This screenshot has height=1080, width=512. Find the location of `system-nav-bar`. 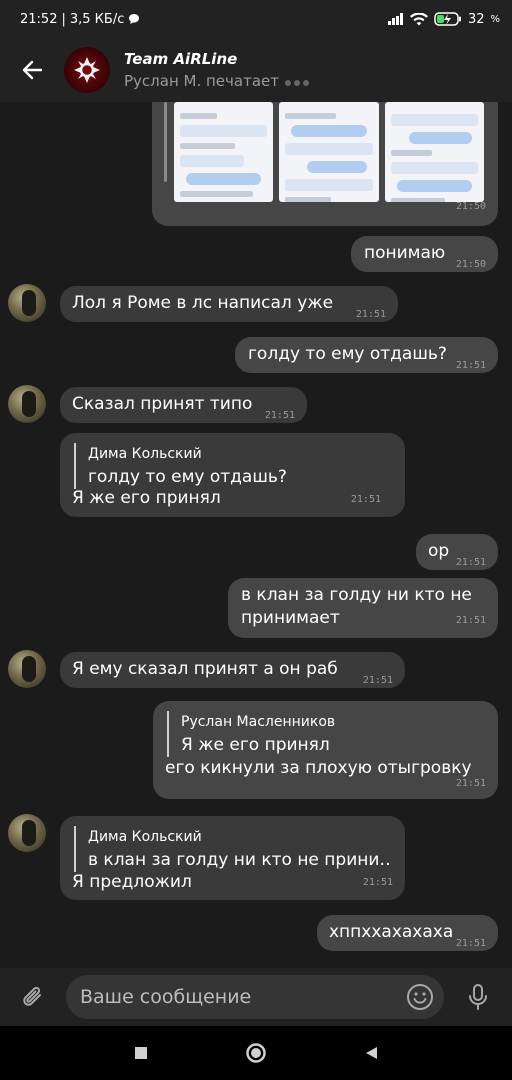

system-nav-bar is located at coordinates (256, 1053).